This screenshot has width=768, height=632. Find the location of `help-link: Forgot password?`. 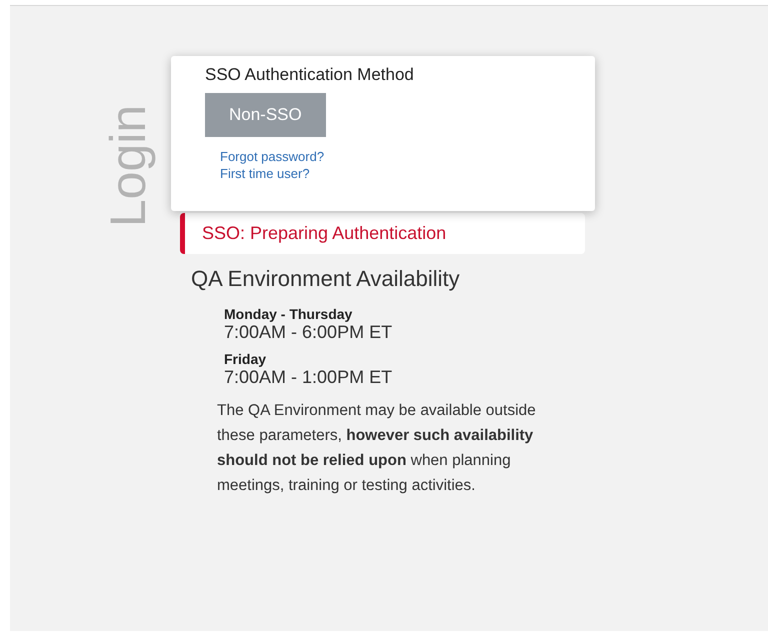

help-link: Forgot password? is located at coordinates (272, 156).